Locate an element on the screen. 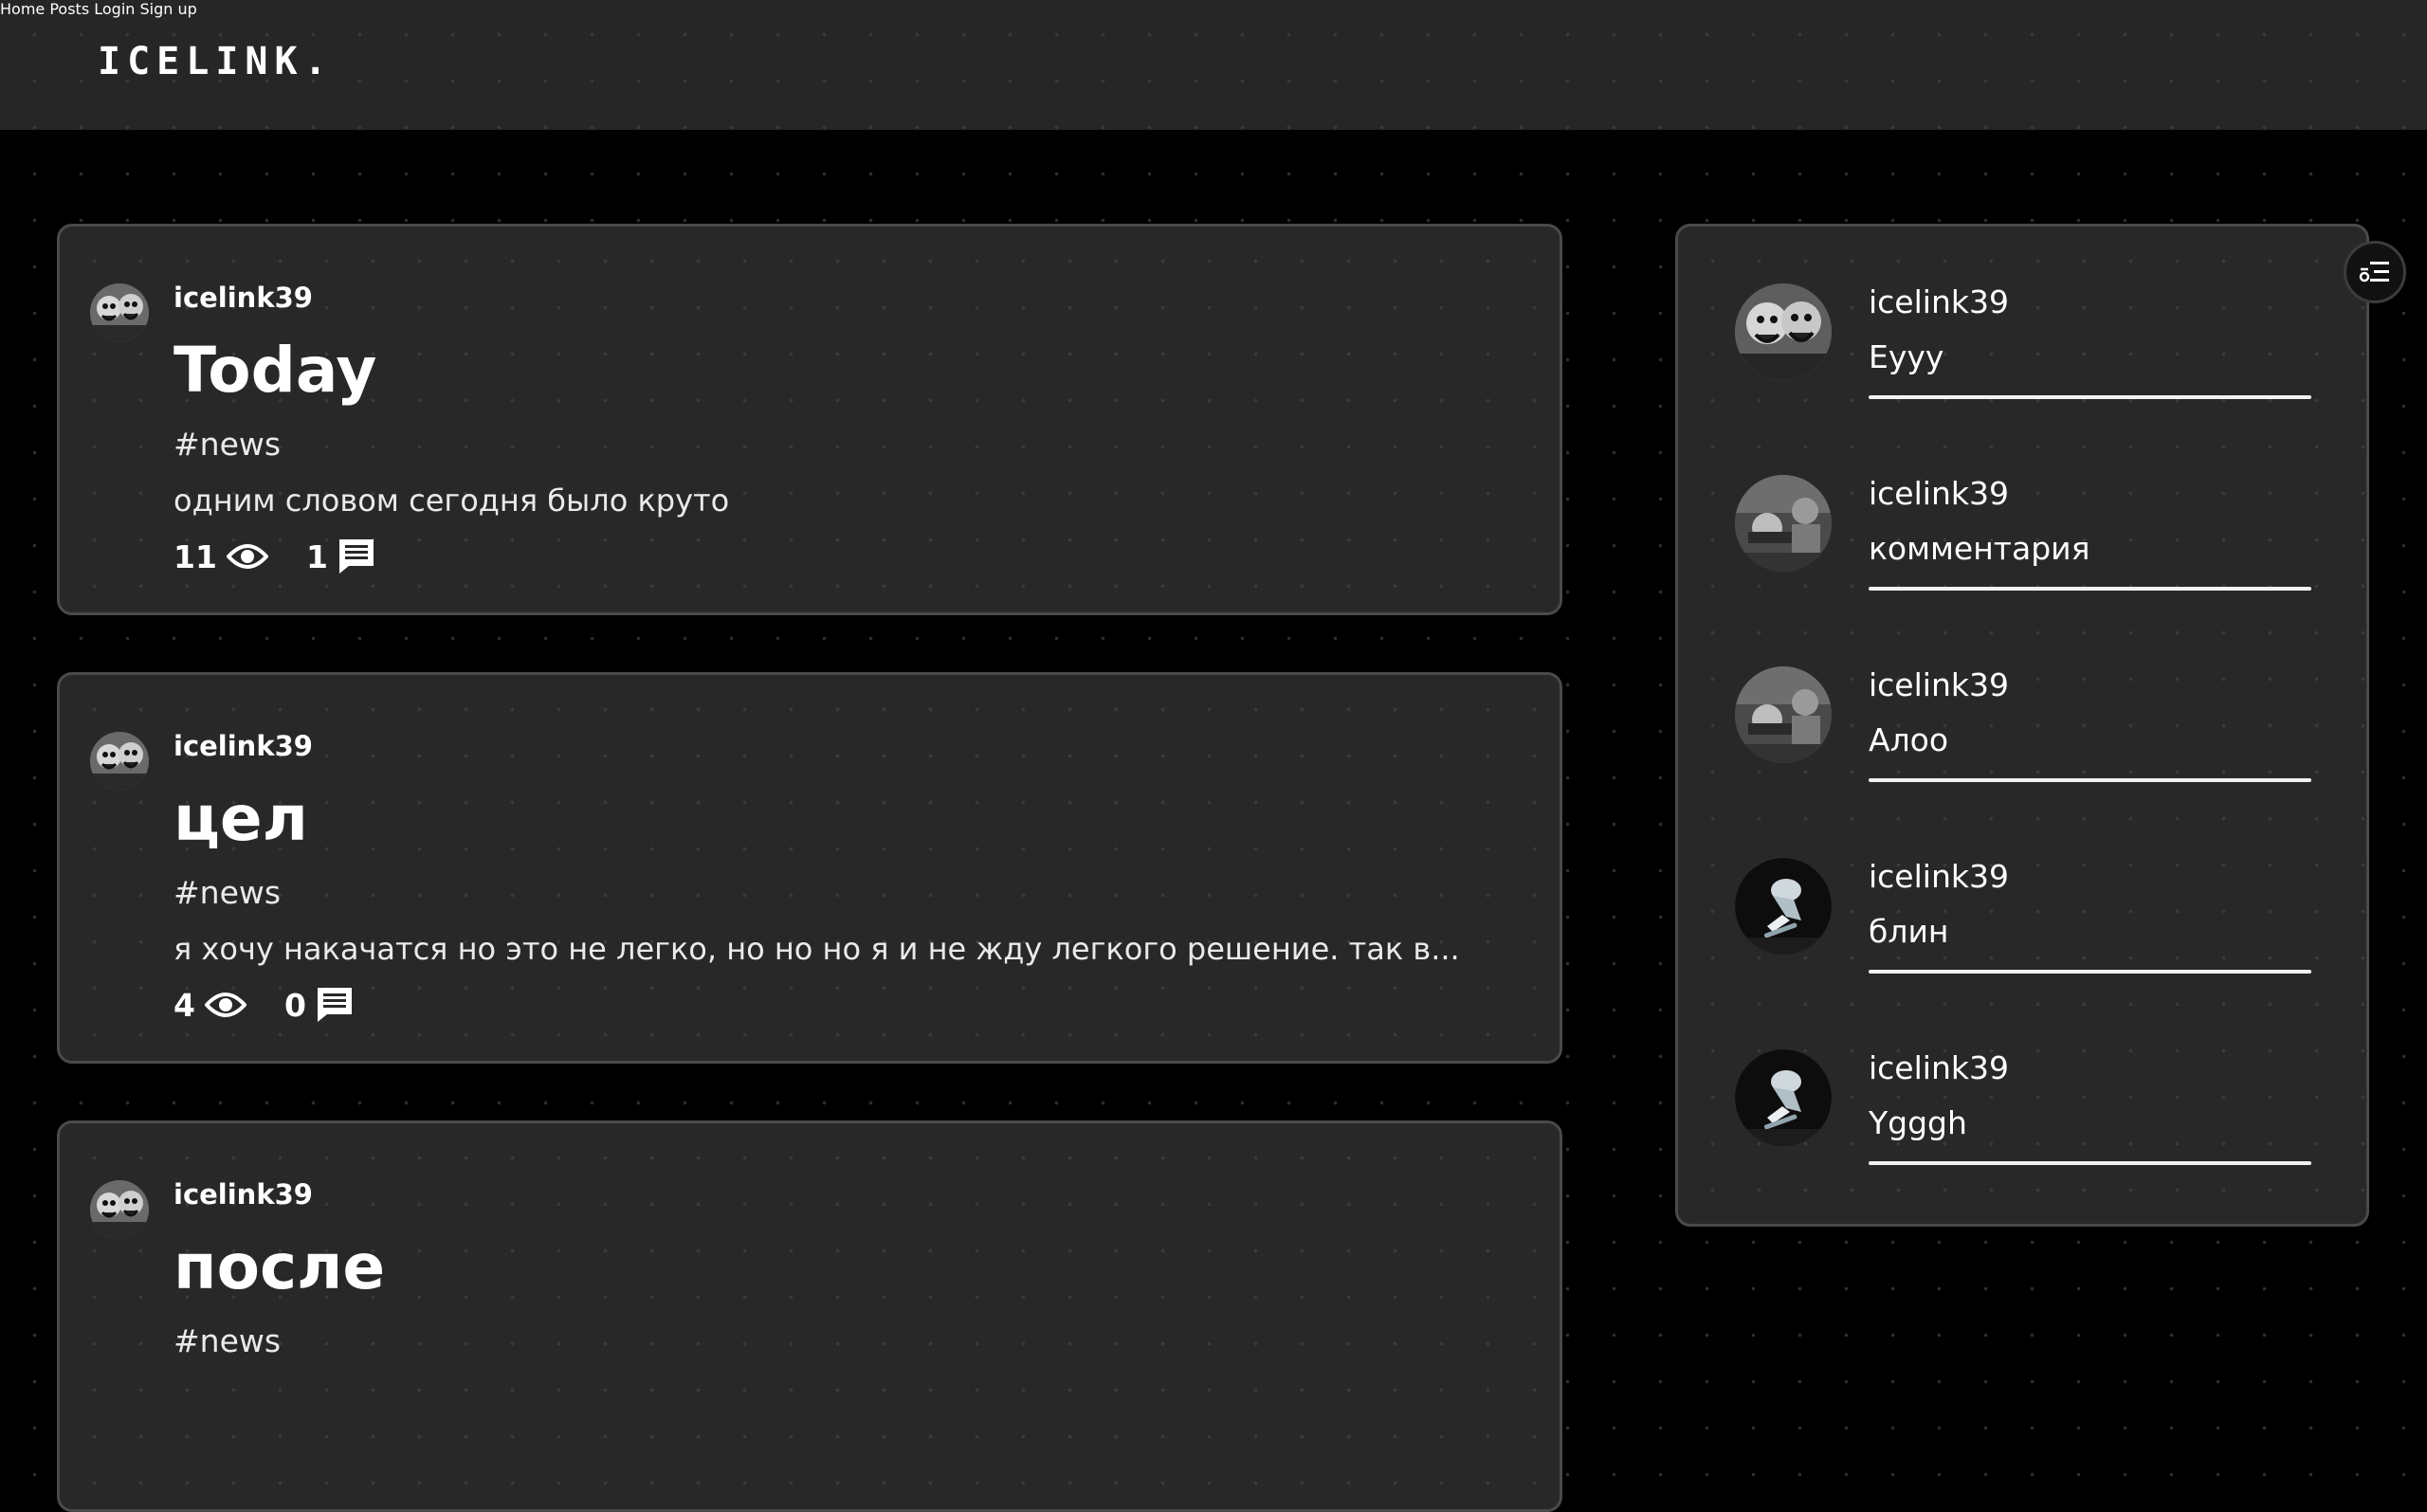  views-stat: 4 is located at coordinates (209, 1006).